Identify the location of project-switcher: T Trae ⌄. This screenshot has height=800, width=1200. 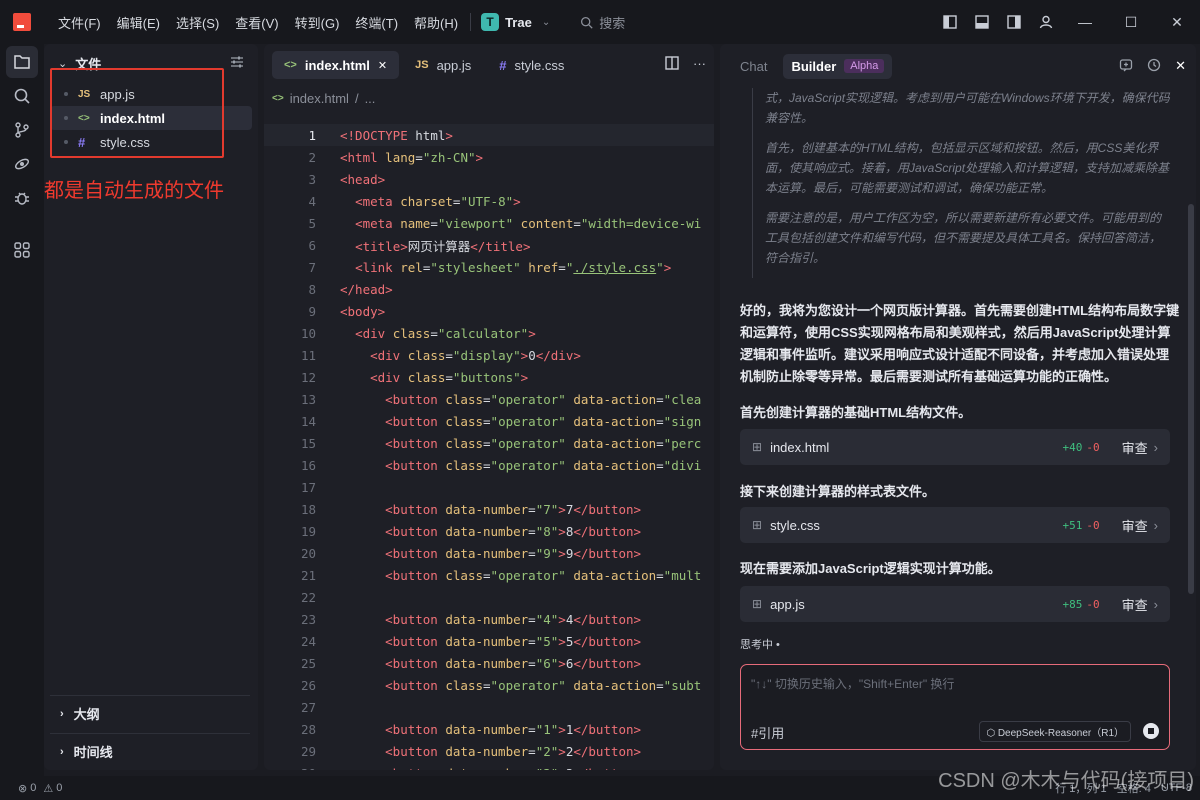
(515, 22).